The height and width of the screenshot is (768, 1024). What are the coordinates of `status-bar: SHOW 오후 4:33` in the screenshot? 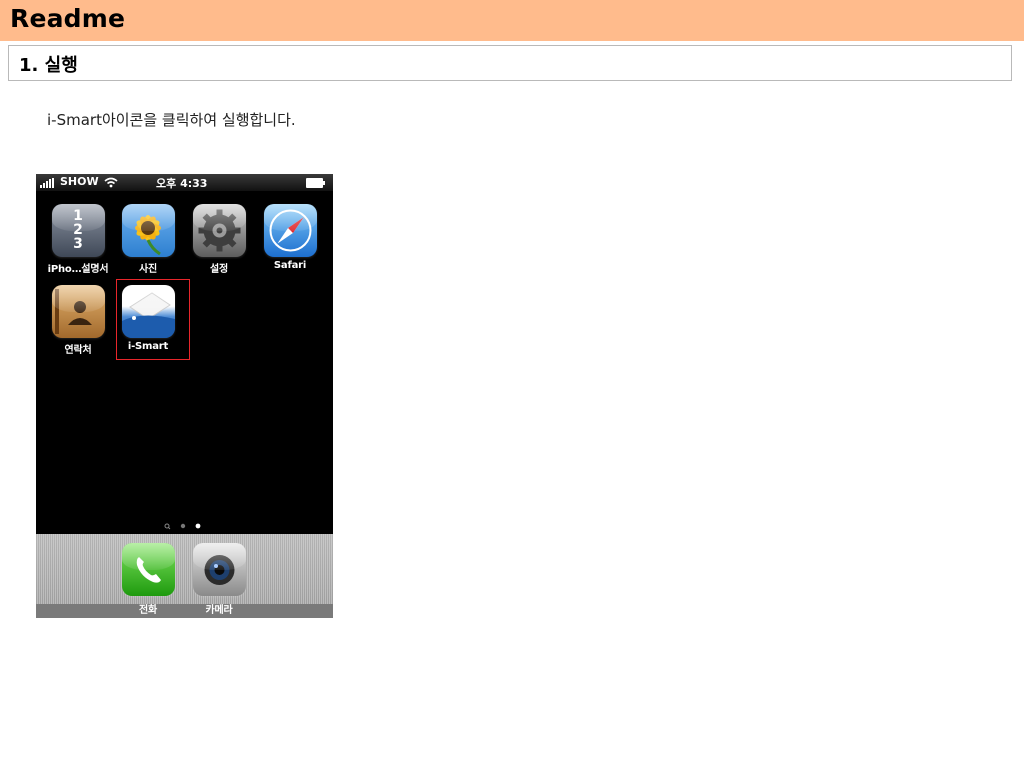 It's located at (184, 182).